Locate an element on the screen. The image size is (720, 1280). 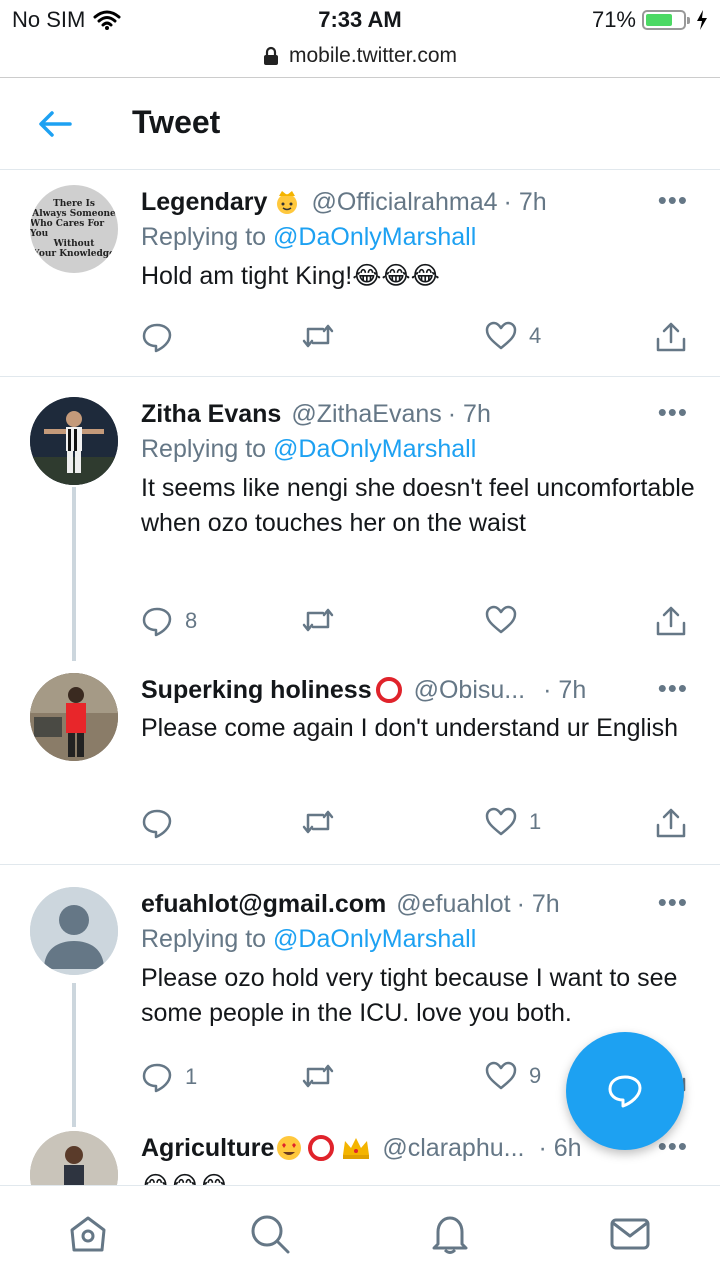
notifications-icon is located at coordinates (450, 1235).